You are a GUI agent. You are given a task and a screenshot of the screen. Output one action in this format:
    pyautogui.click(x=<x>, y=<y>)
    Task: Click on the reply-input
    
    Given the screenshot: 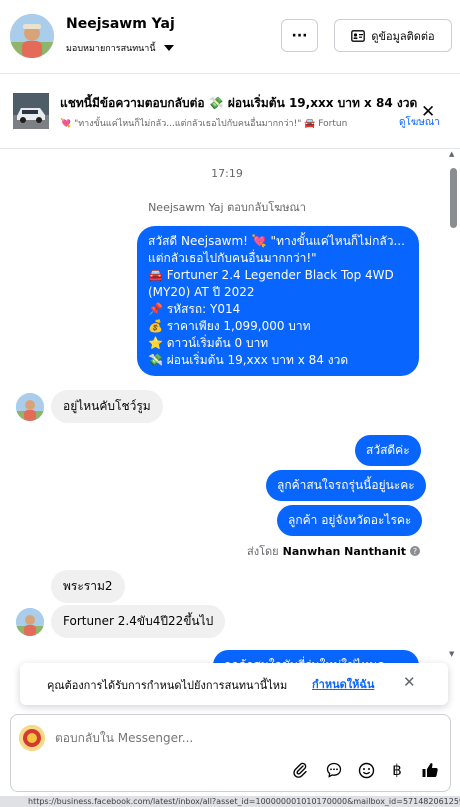 What is the action you would take?
    pyautogui.click(x=245, y=738)
    